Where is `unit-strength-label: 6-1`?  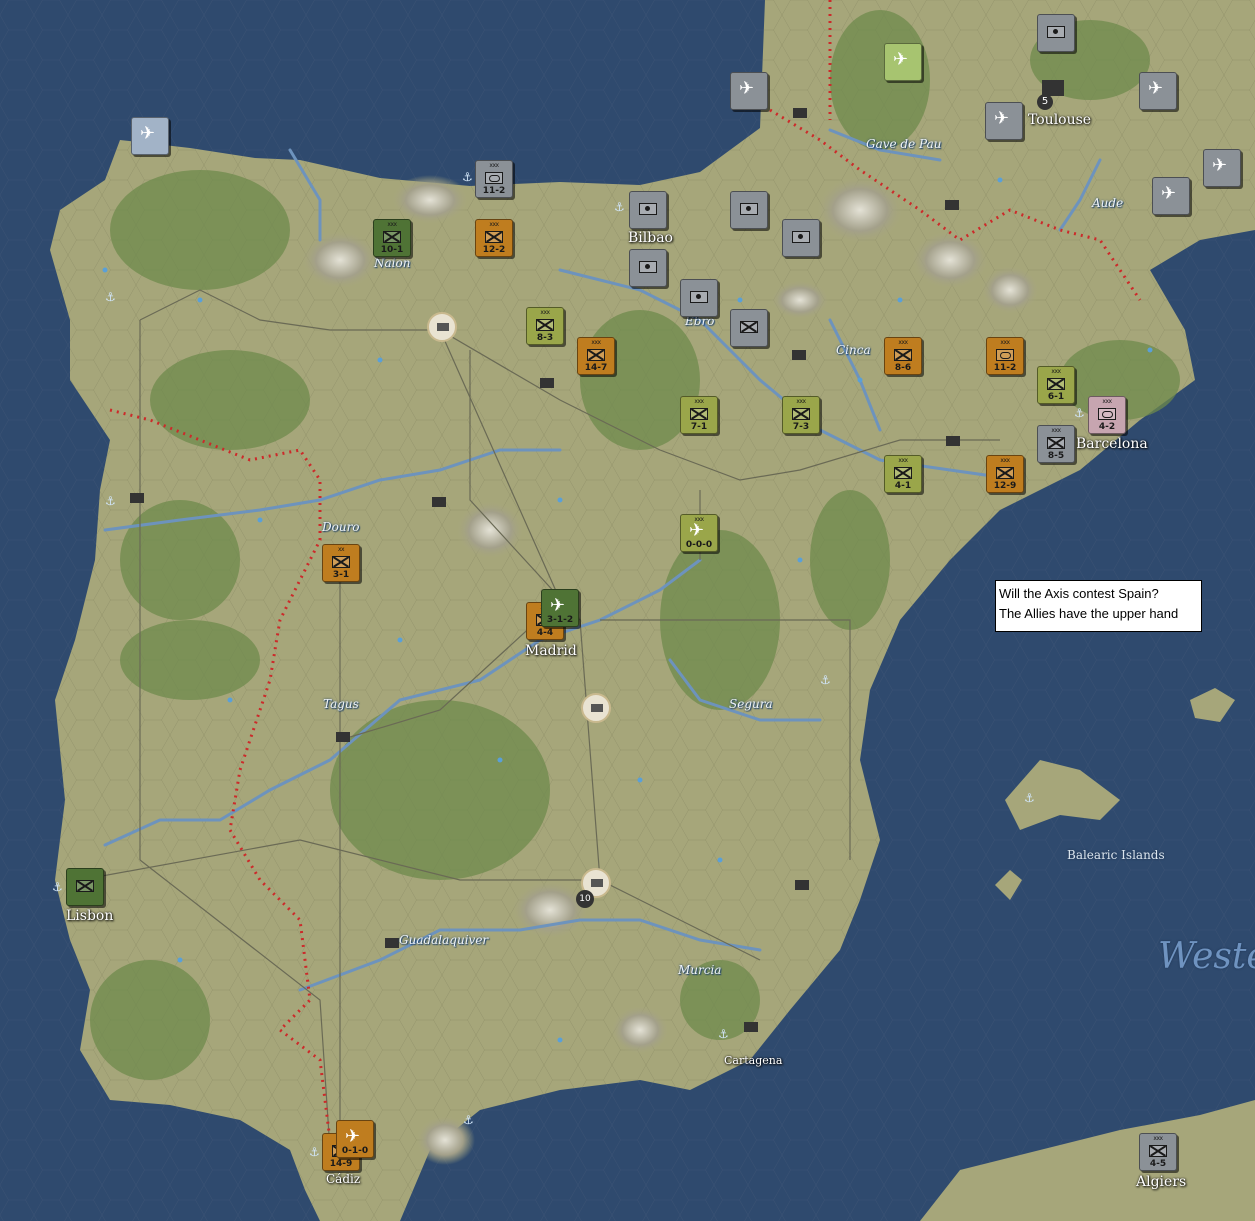 unit-strength-label: 6-1 is located at coordinates (1056, 397).